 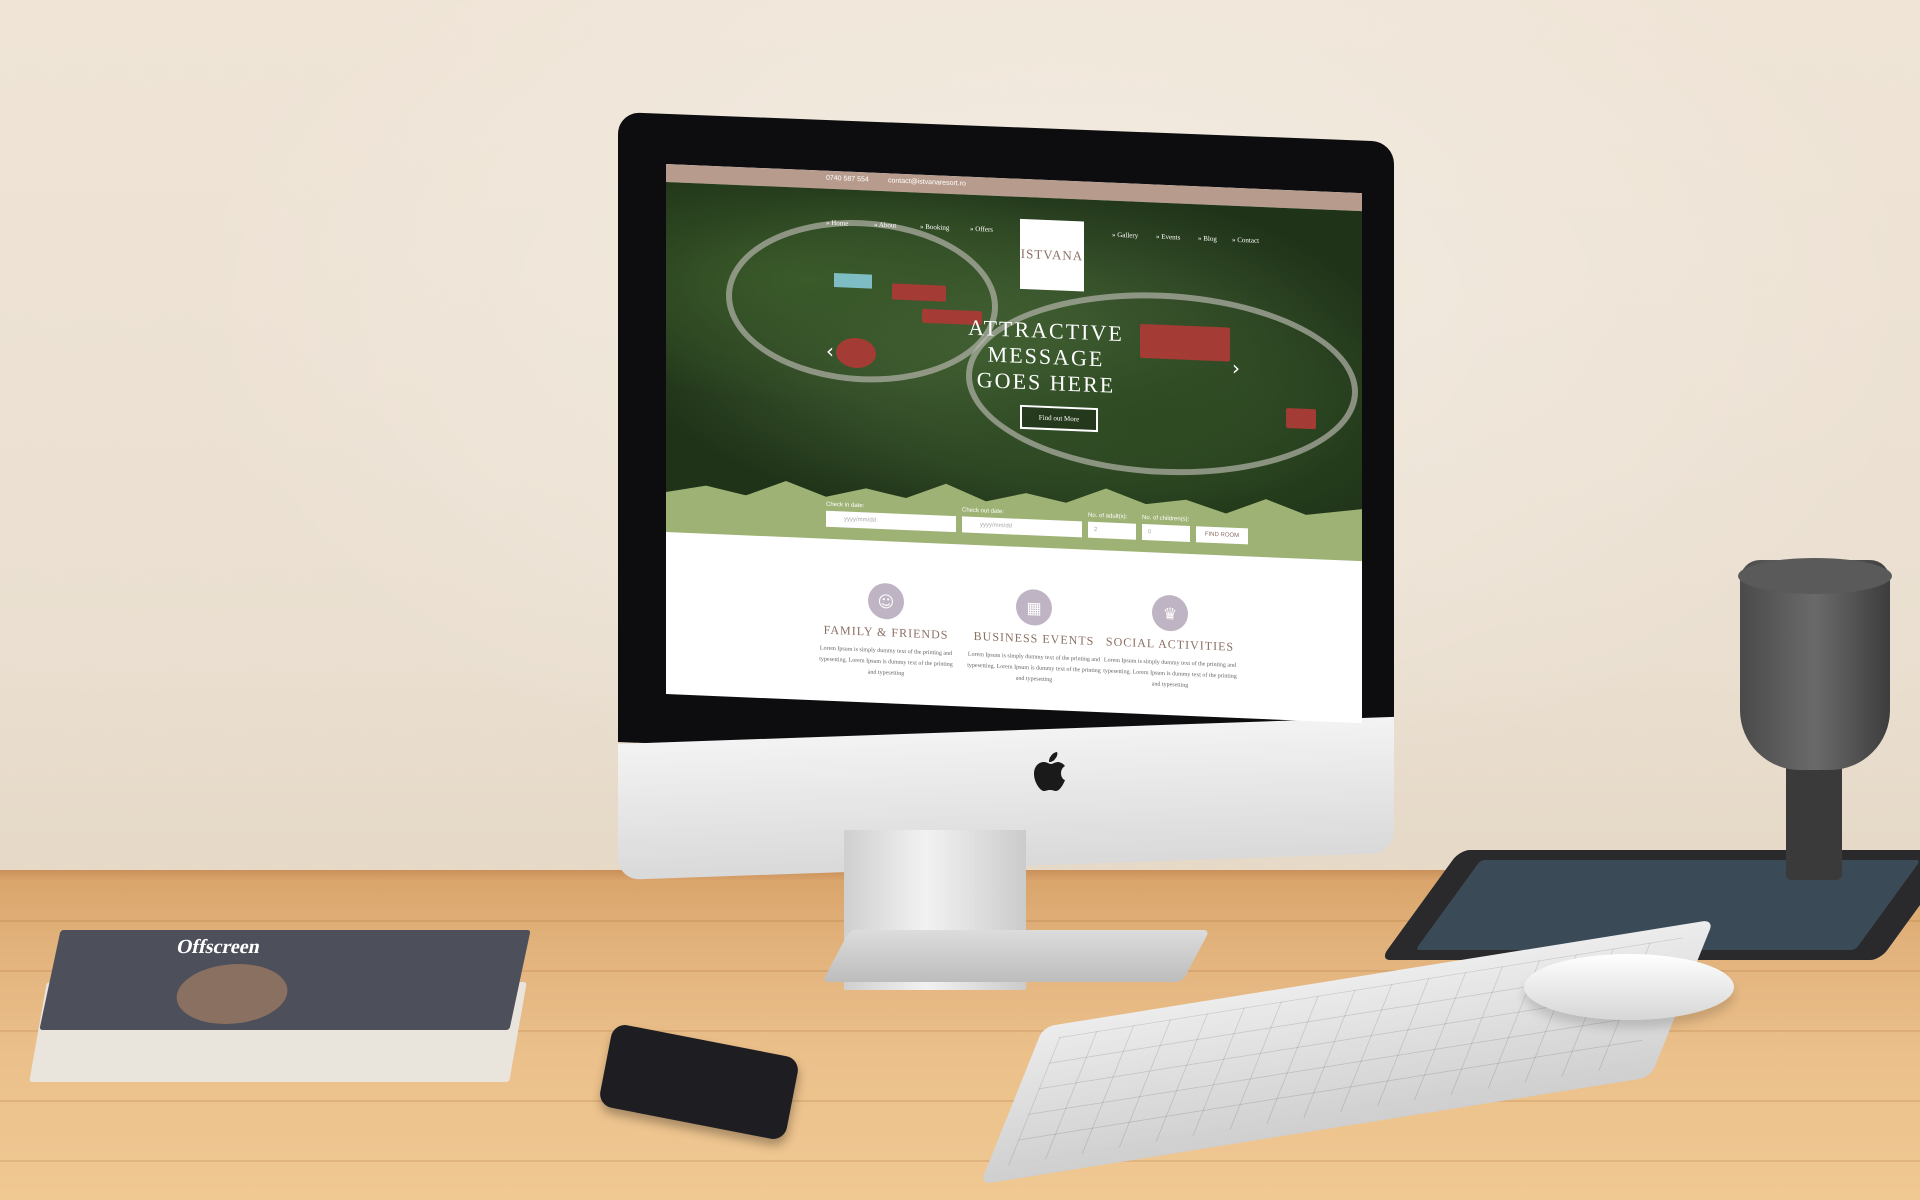 I want to click on adults-label: No. of adult(s):, so click(x=1108, y=516).